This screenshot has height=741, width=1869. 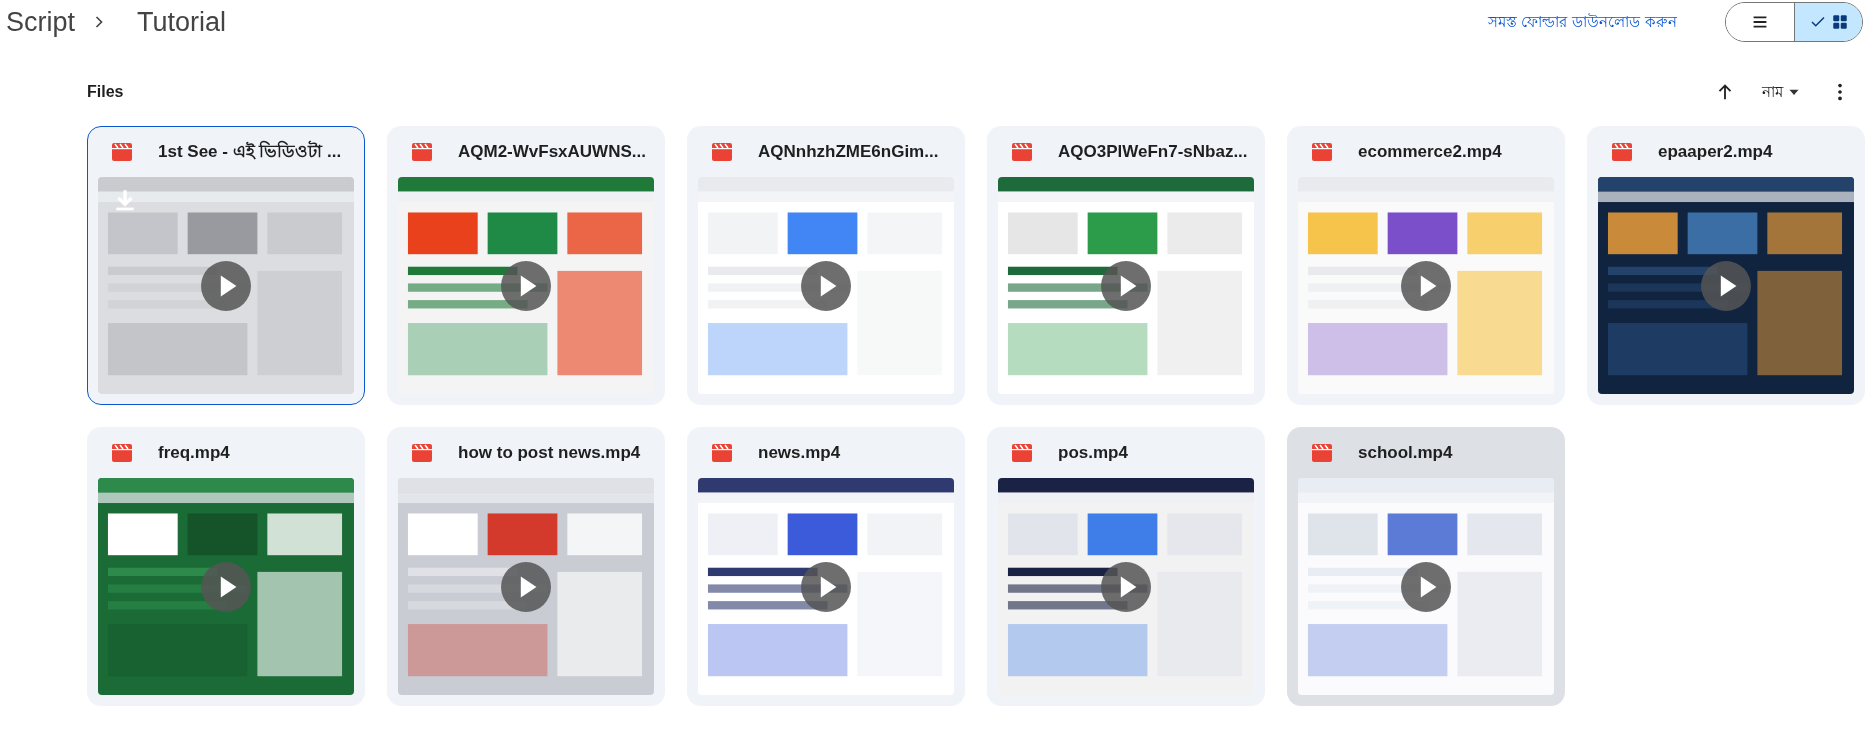 What do you see at coordinates (1582, 22) in the screenshot?
I see `download-all-link: সমস্ত ফোল্ডার ডাউনলোড করুন` at bounding box center [1582, 22].